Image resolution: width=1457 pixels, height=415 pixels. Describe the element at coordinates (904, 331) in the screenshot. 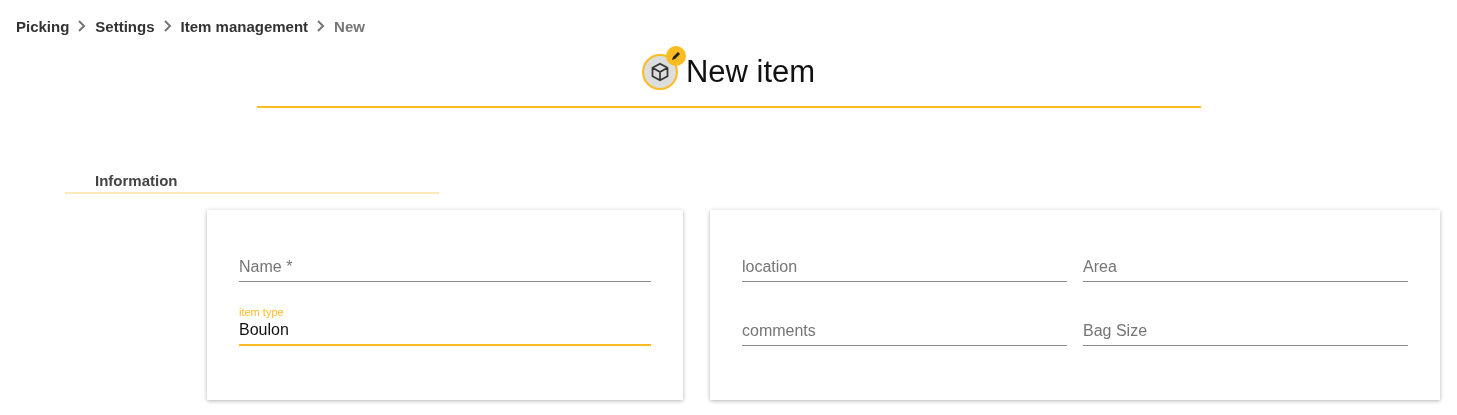

I see `text-input: comments` at that location.